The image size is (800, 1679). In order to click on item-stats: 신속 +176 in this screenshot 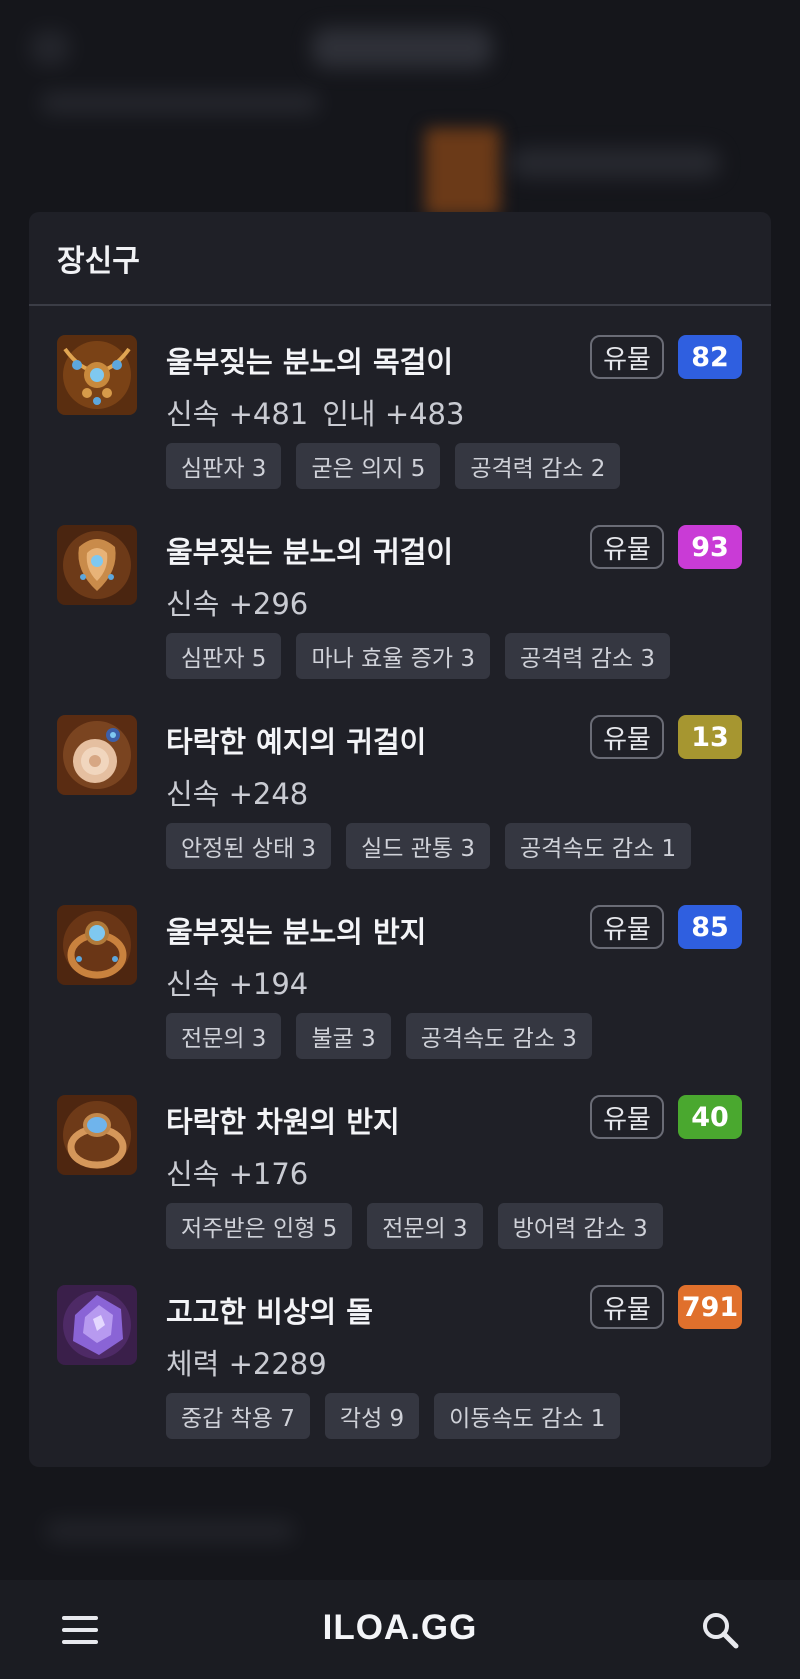, I will do `click(237, 1174)`.